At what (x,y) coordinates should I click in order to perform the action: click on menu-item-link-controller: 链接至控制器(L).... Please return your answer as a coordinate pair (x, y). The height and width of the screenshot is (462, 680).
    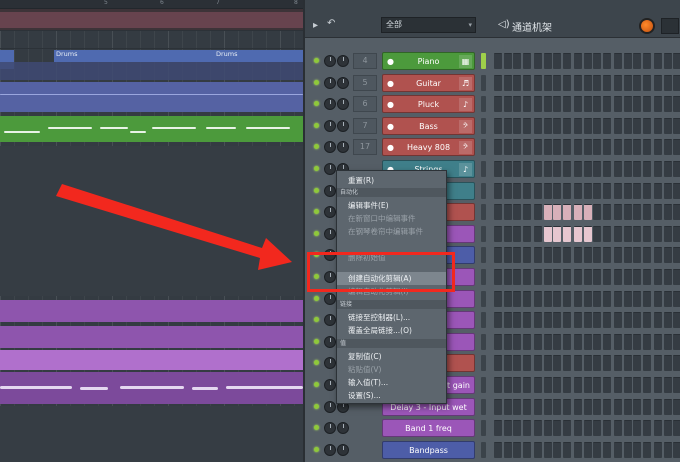
    Looking at the image, I should click on (391, 317).